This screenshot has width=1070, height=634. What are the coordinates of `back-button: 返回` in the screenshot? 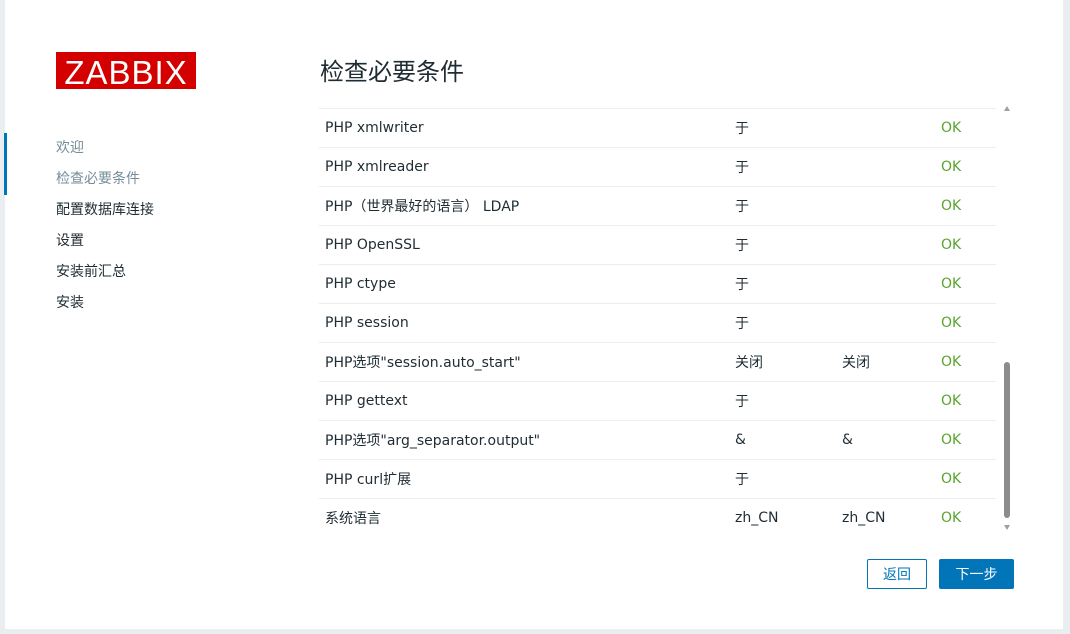 It's located at (897, 574).